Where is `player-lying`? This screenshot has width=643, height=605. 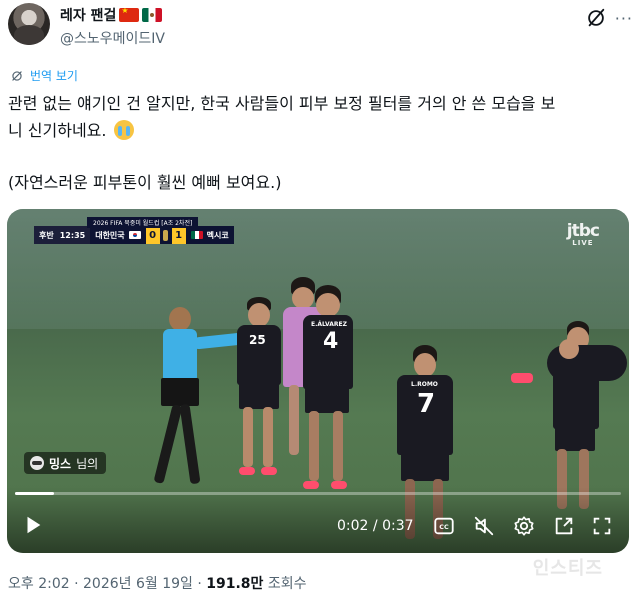 player-lying is located at coordinates (567, 369).